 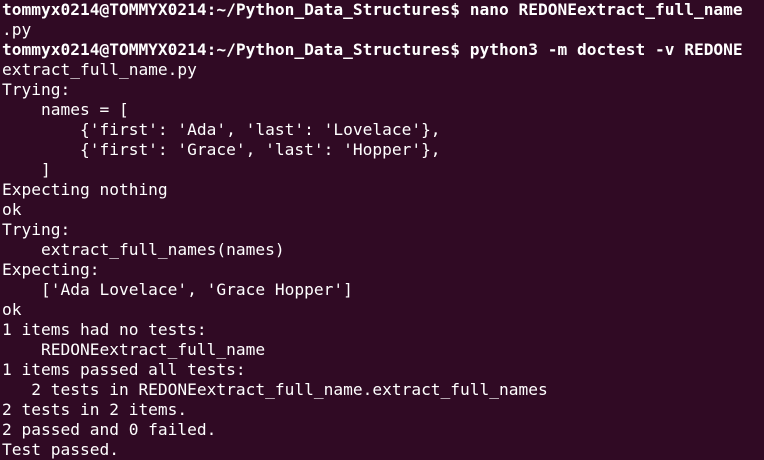 What do you see at coordinates (95, 409) in the screenshot?
I see `terminal-output-line: 2 tests in 2 items.` at bounding box center [95, 409].